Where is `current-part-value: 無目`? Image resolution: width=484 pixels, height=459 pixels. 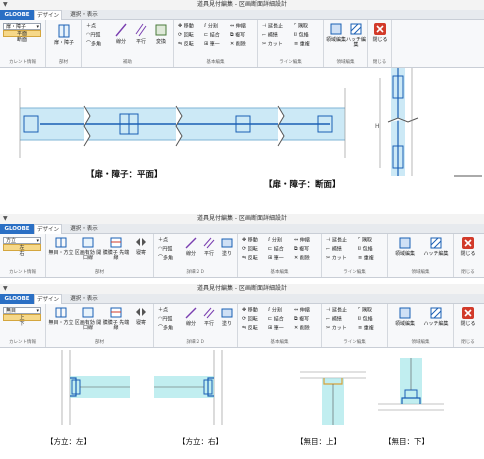
current-part-value: 無目 is located at coordinates (22, 310).